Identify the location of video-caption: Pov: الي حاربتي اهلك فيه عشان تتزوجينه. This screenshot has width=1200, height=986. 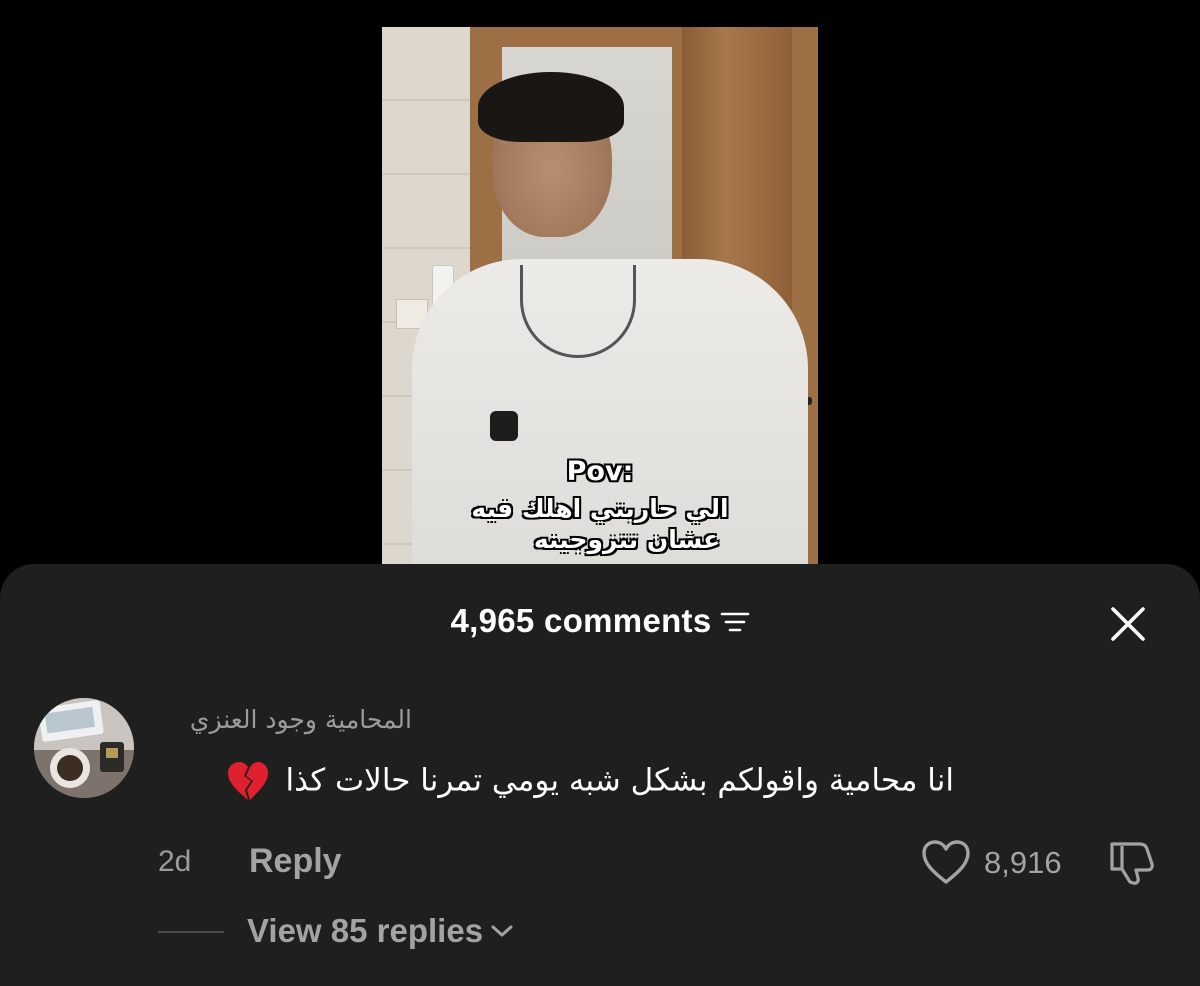
(600, 505).